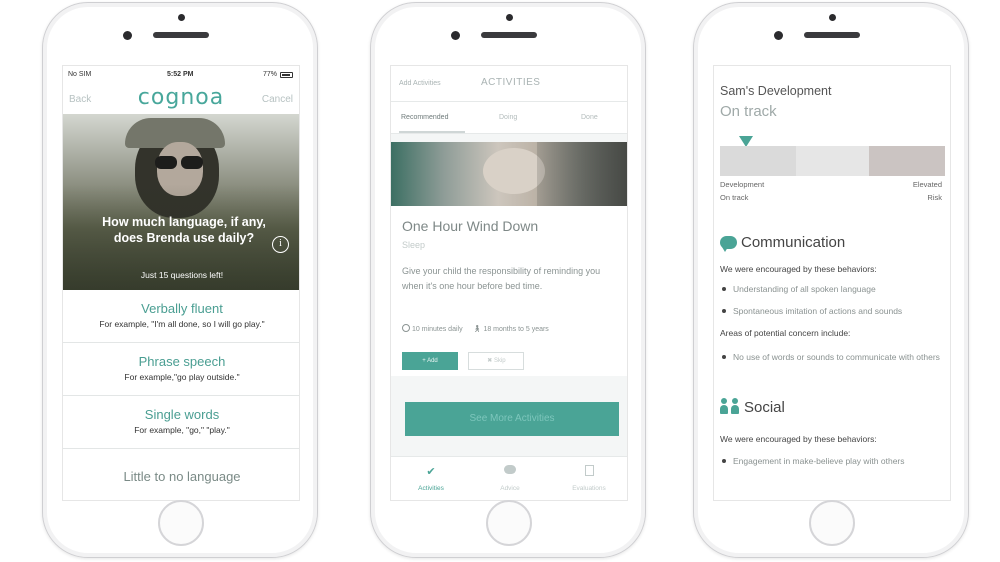 The width and height of the screenshot is (1000, 562). Describe the element at coordinates (280, 244) in the screenshot. I see `info-icon: i` at that location.